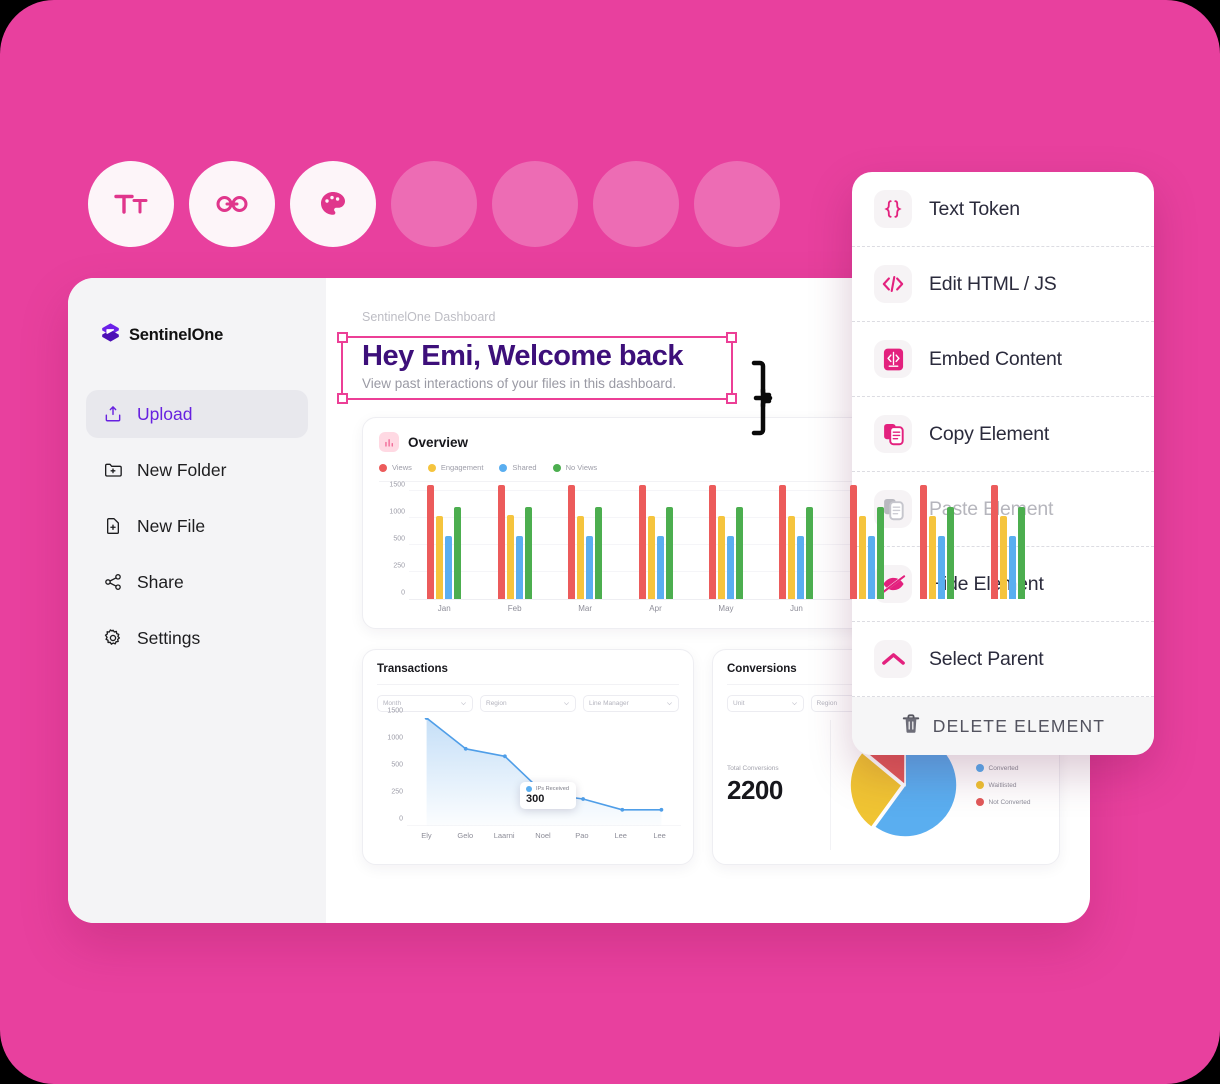 This screenshot has height=1084, width=1220. What do you see at coordinates (465, 836) in the screenshot?
I see `x-tick-label: Gelo` at bounding box center [465, 836].